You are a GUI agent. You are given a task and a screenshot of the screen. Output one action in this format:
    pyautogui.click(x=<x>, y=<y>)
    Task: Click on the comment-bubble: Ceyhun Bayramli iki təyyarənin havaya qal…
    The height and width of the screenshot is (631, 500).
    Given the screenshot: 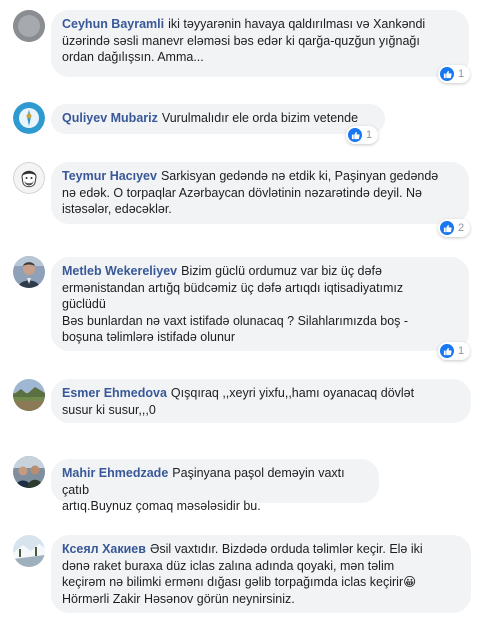 What is the action you would take?
    pyautogui.click(x=260, y=43)
    